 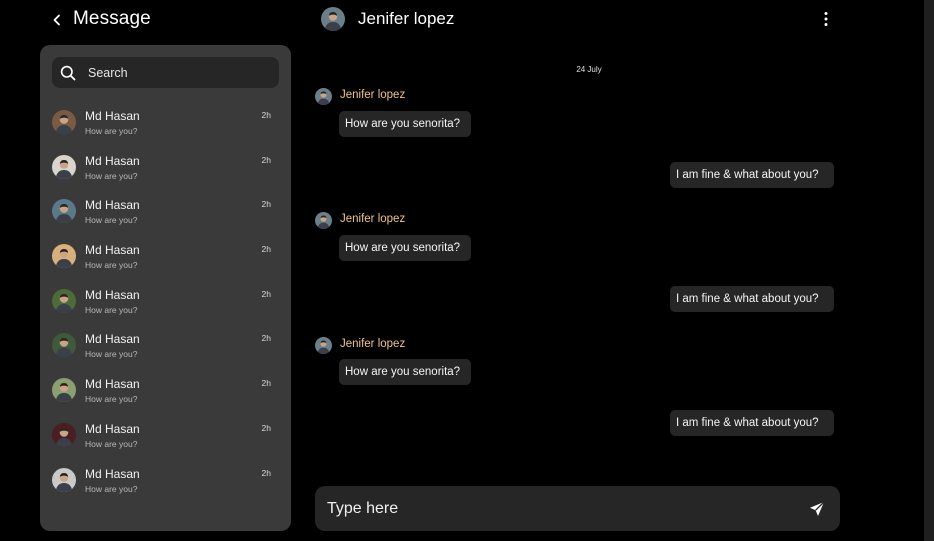 I want to click on search-icon, so click(x=68, y=72).